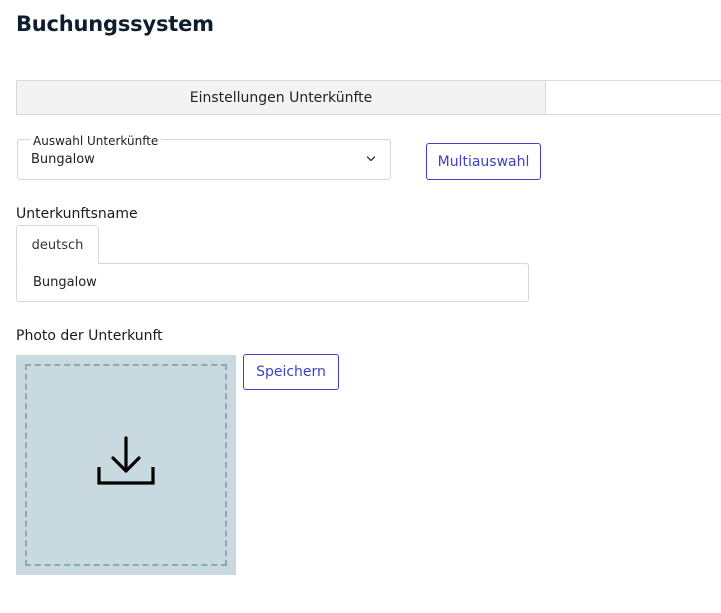 Image resolution: width=721 pixels, height=613 pixels. What do you see at coordinates (281, 97) in the screenshot?
I see `tab-einstellungen-unterkuenfte: Einstellungen Unterkünfte` at bounding box center [281, 97].